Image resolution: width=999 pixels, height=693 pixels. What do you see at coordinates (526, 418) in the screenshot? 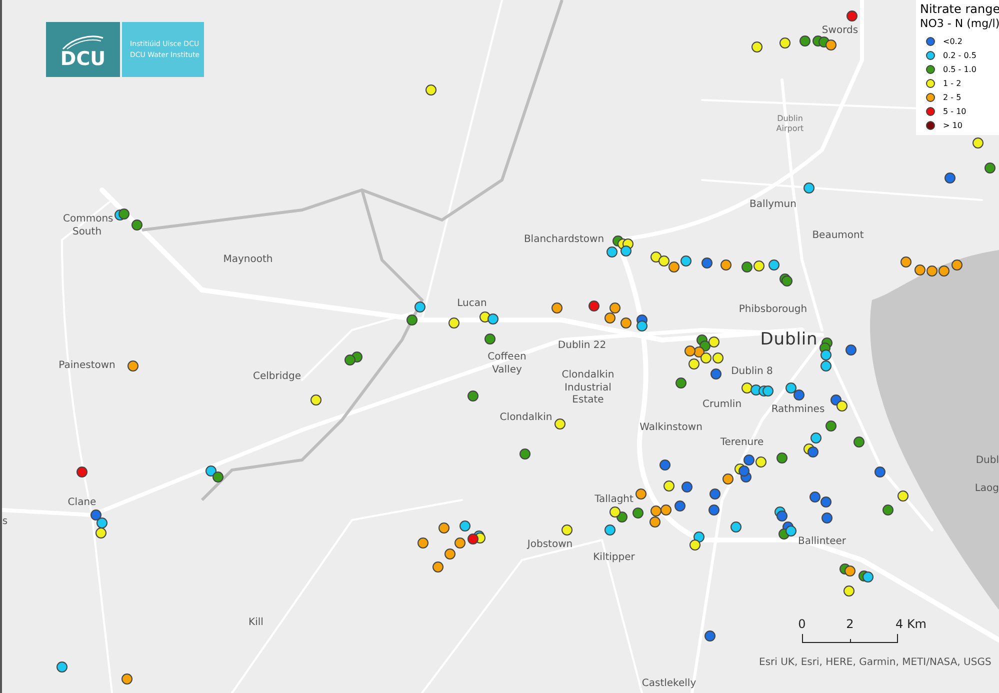
I see `place-label: Clondalkin` at bounding box center [526, 418].